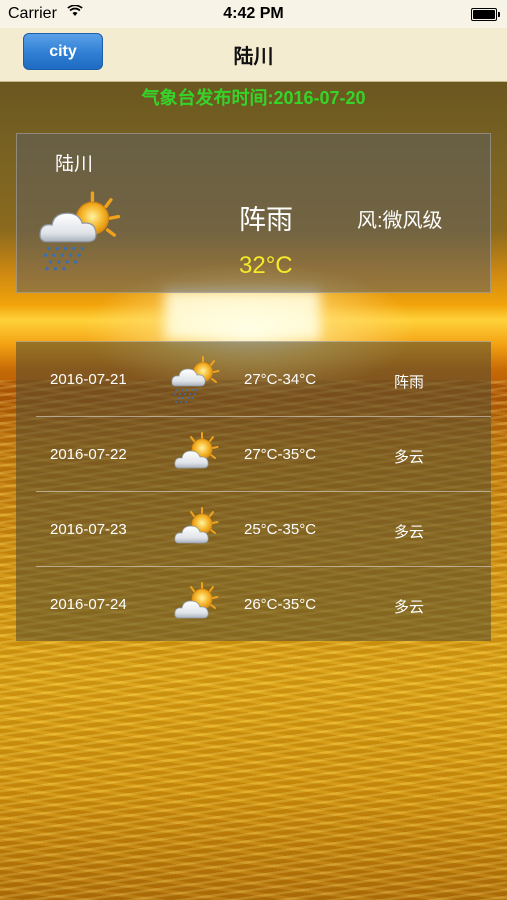  I want to click on navigation-bar: city 陆川, so click(253, 55).